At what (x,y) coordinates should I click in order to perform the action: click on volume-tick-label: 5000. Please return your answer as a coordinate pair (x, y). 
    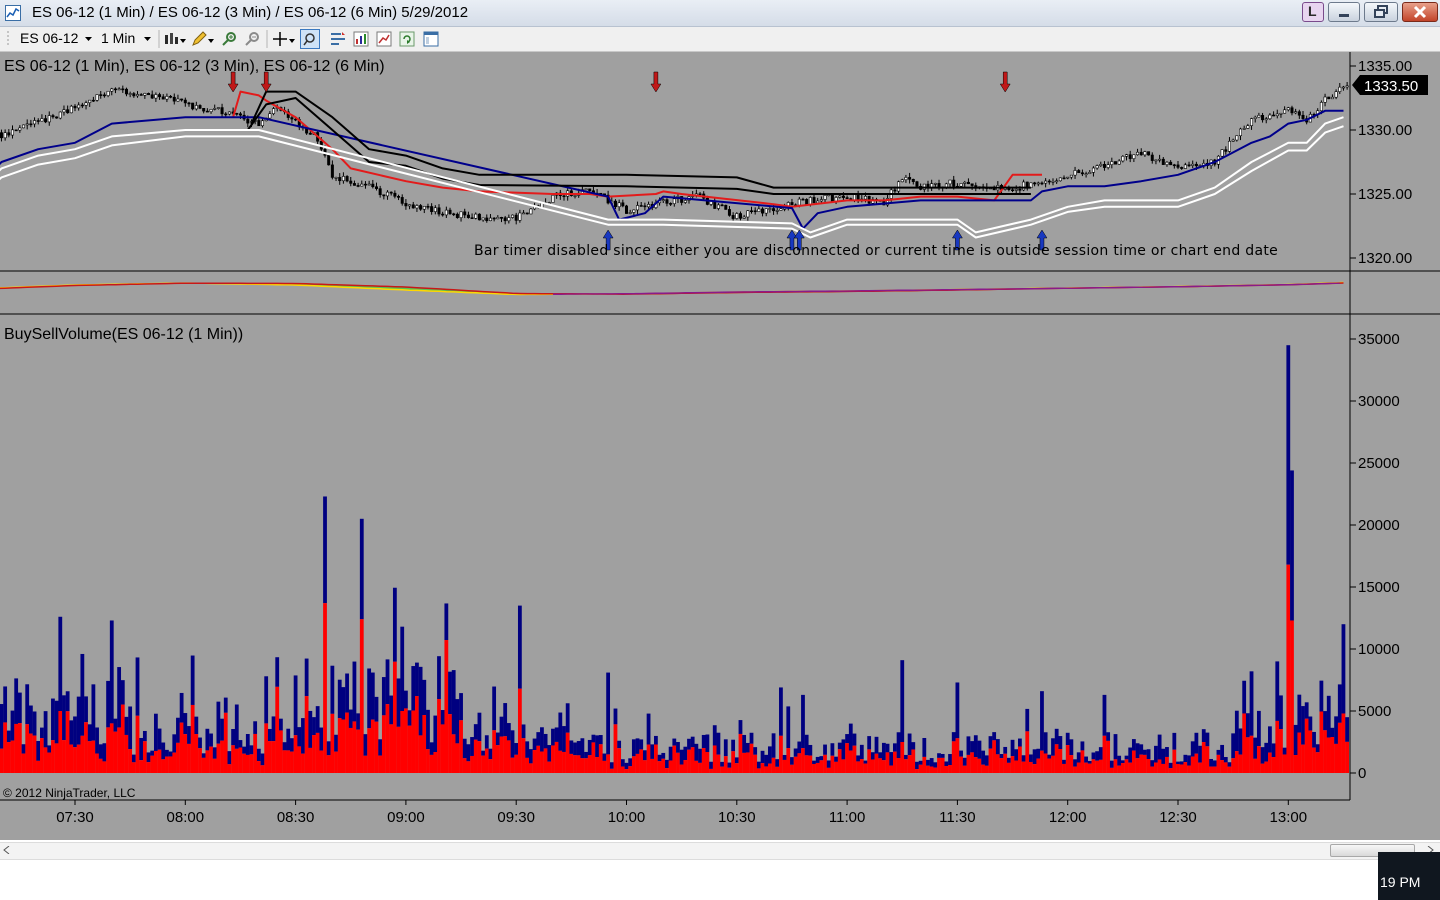
    Looking at the image, I should click on (1374, 711).